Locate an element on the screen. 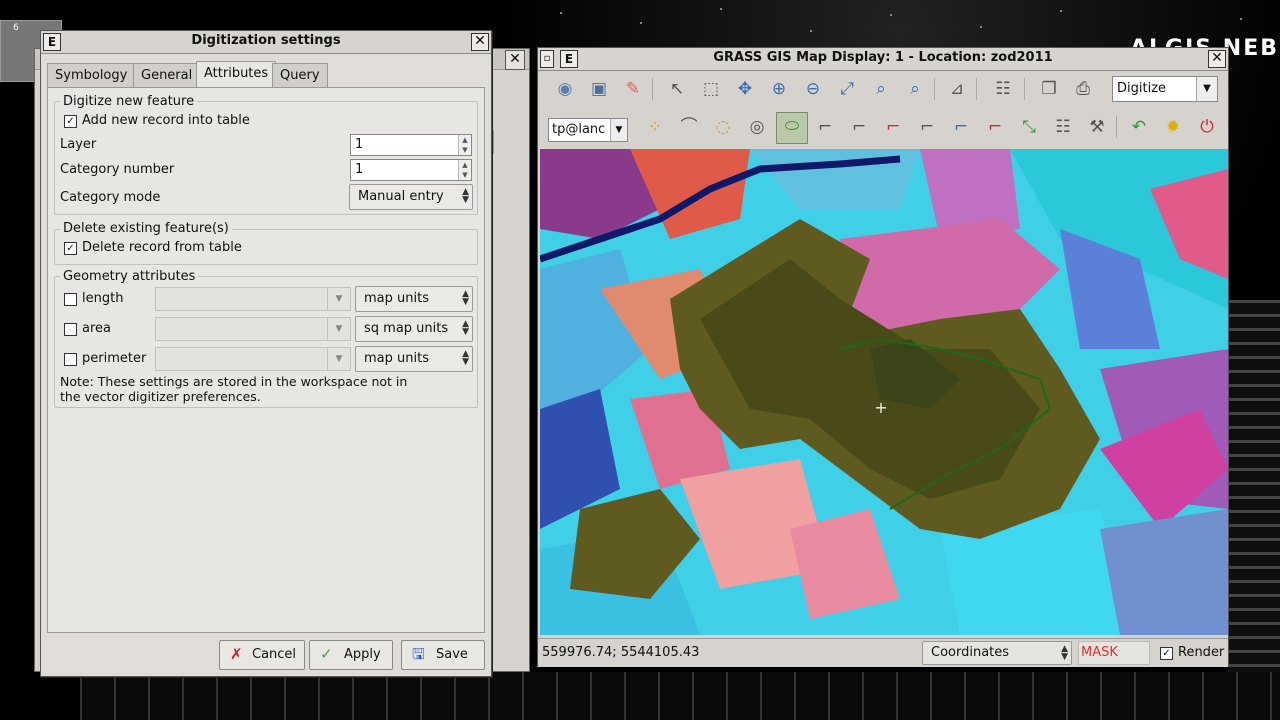 The image size is (1280, 720). desktop-stage-graphic is located at coordinates (1254, 510).